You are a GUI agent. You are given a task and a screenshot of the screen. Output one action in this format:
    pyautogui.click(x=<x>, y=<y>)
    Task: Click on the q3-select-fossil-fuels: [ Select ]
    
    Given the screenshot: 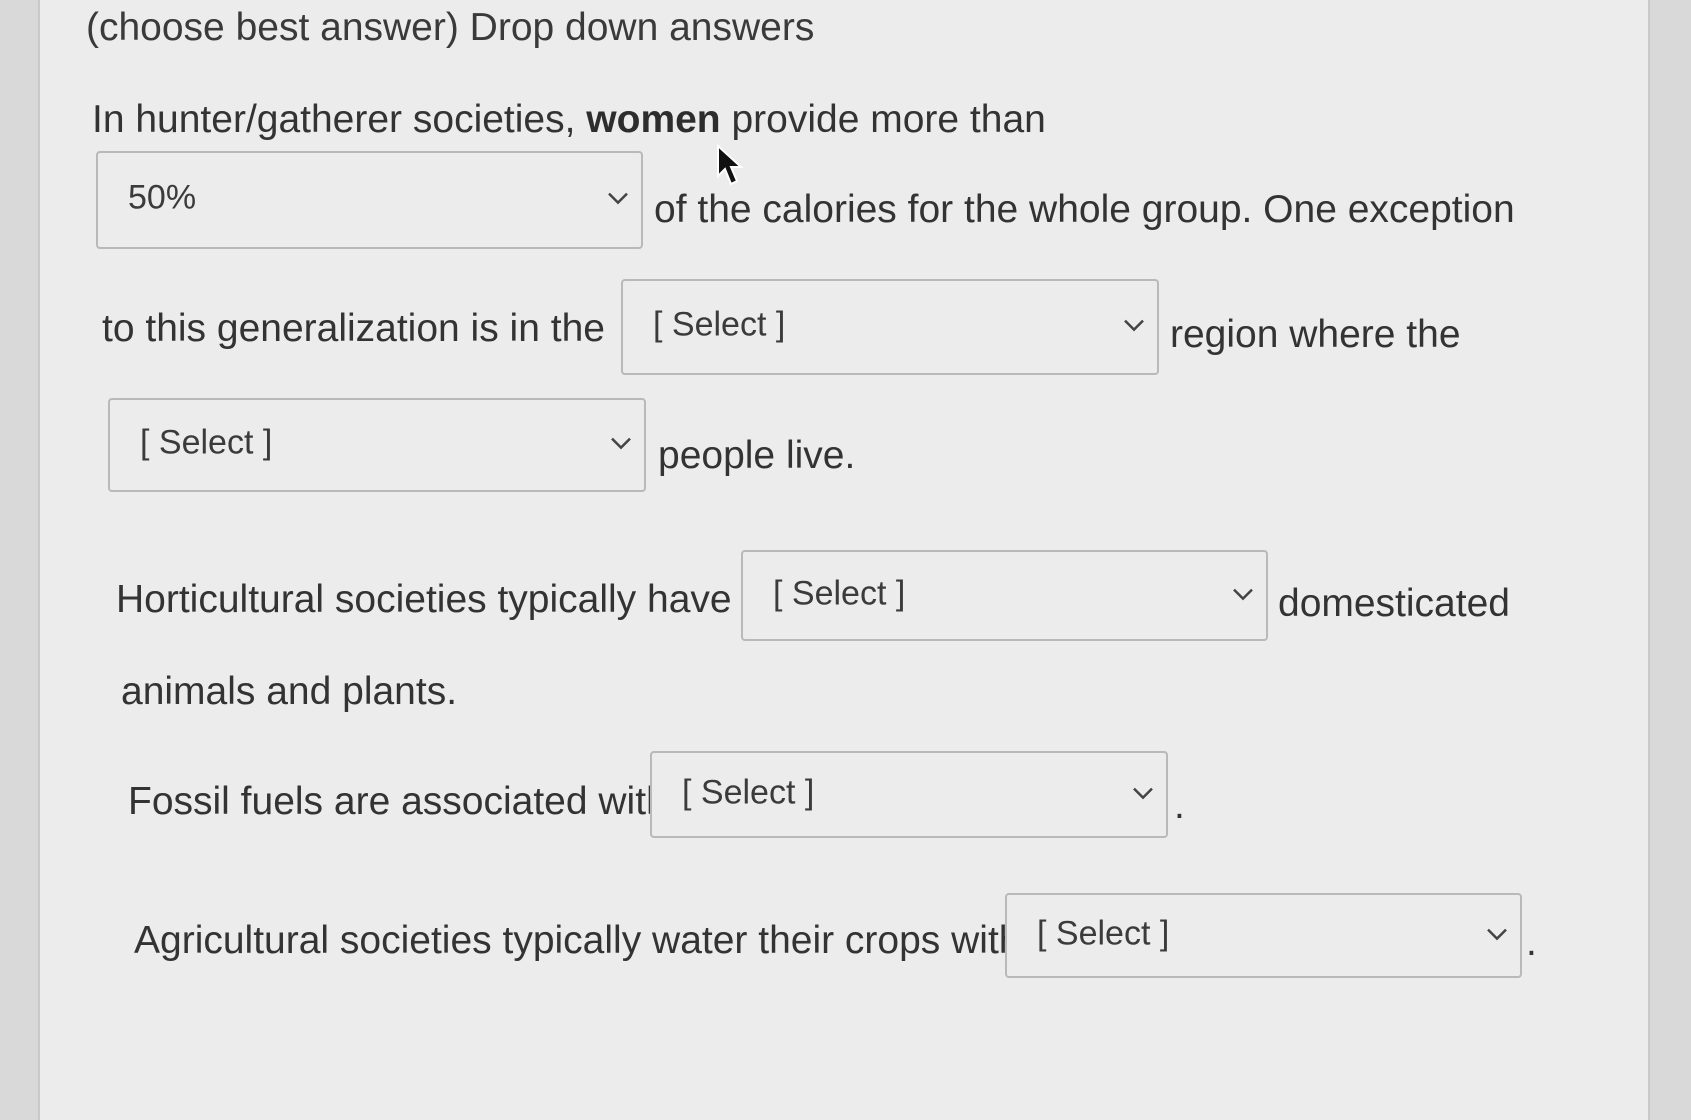 What is the action you would take?
    pyautogui.click(x=909, y=794)
    